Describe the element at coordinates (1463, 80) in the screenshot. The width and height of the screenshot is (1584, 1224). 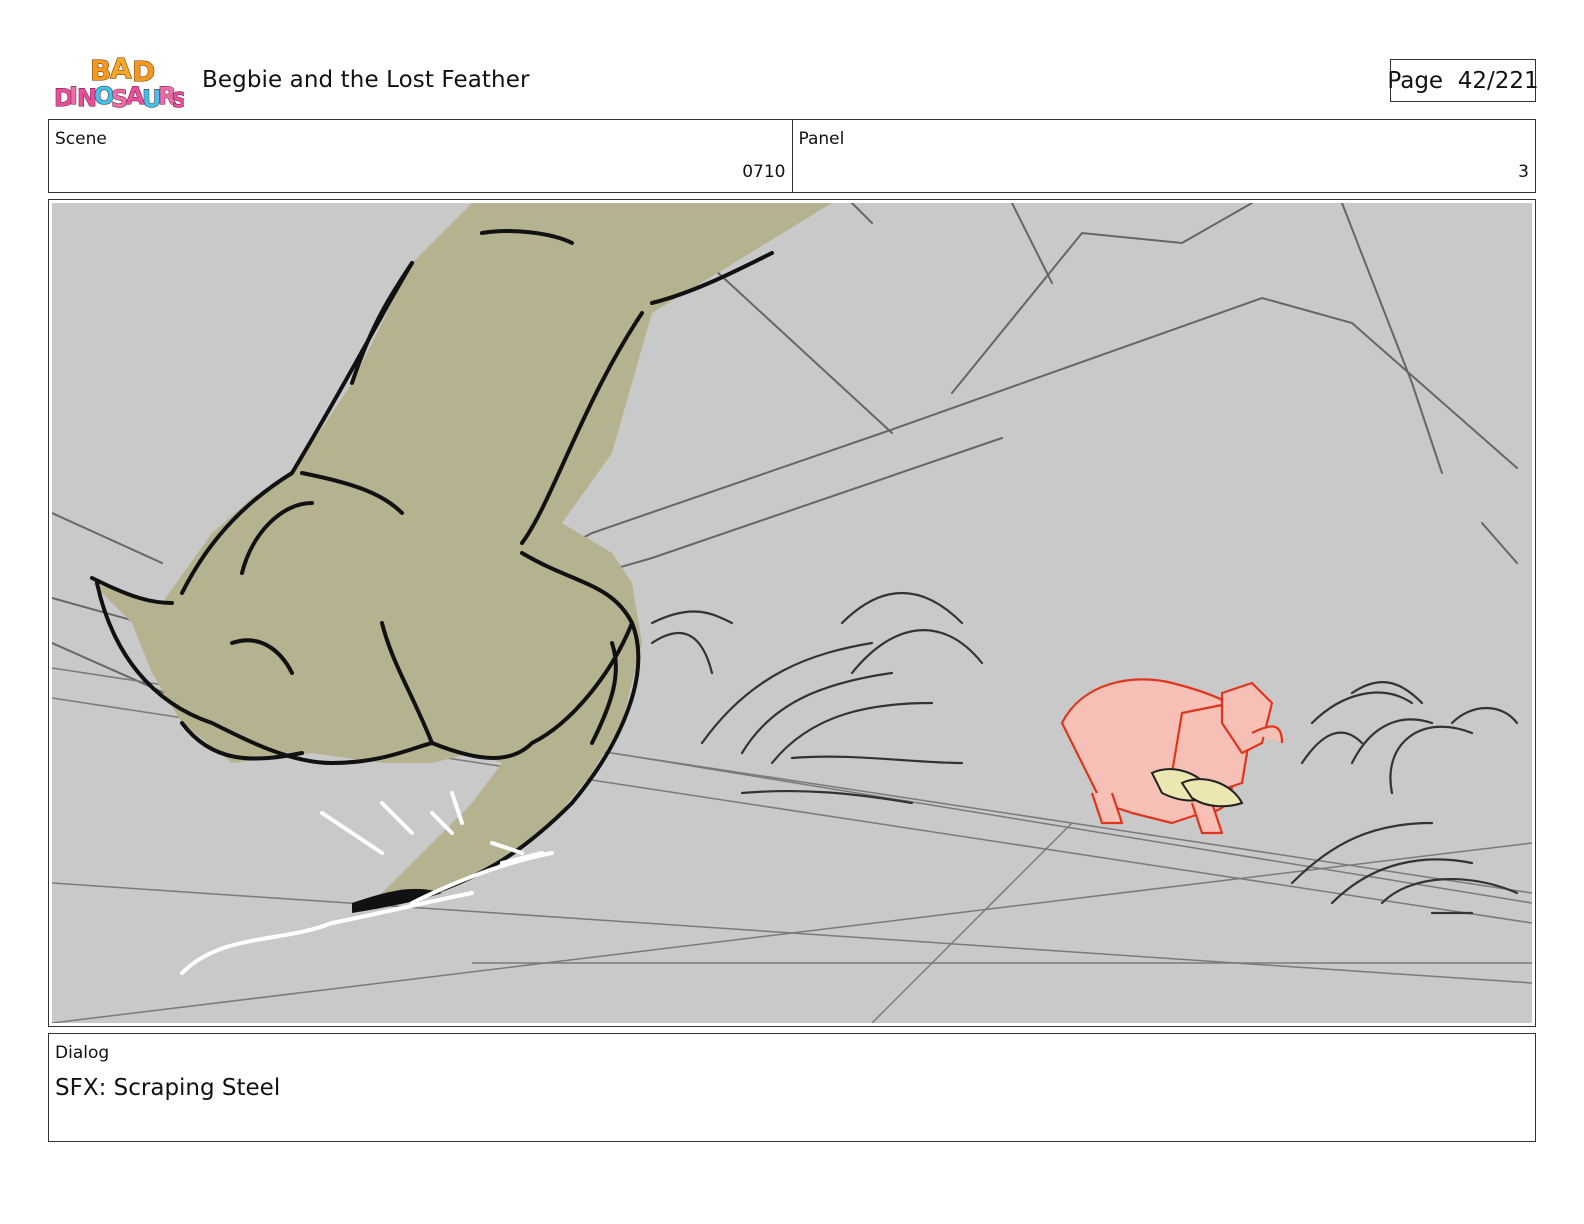
I see `page-number: Page 42/221` at that location.